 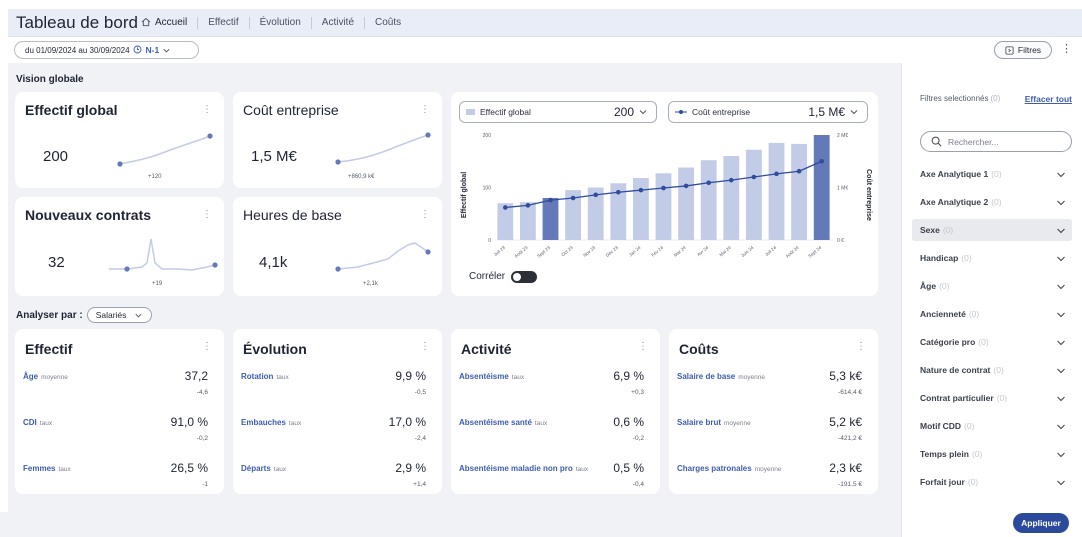 I want to click on left-series-select: Effectif global 200, so click(x=558, y=112).